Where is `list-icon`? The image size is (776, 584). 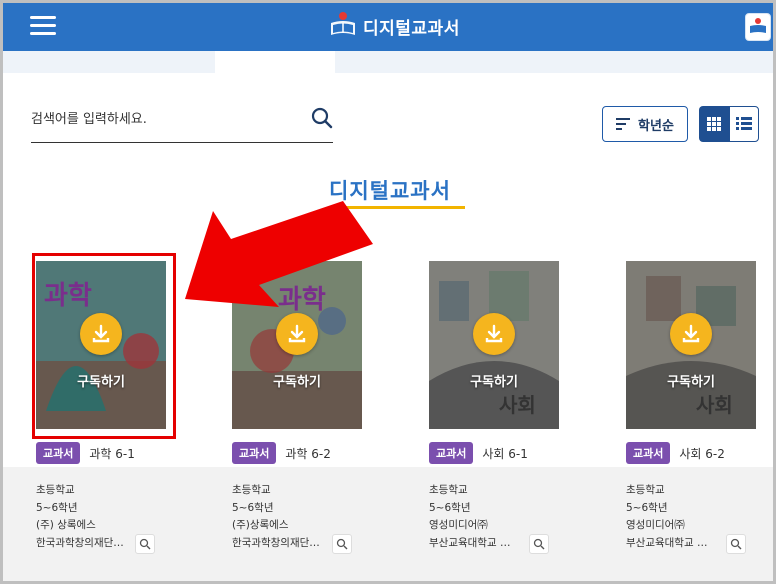
list-icon is located at coordinates (744, 123).